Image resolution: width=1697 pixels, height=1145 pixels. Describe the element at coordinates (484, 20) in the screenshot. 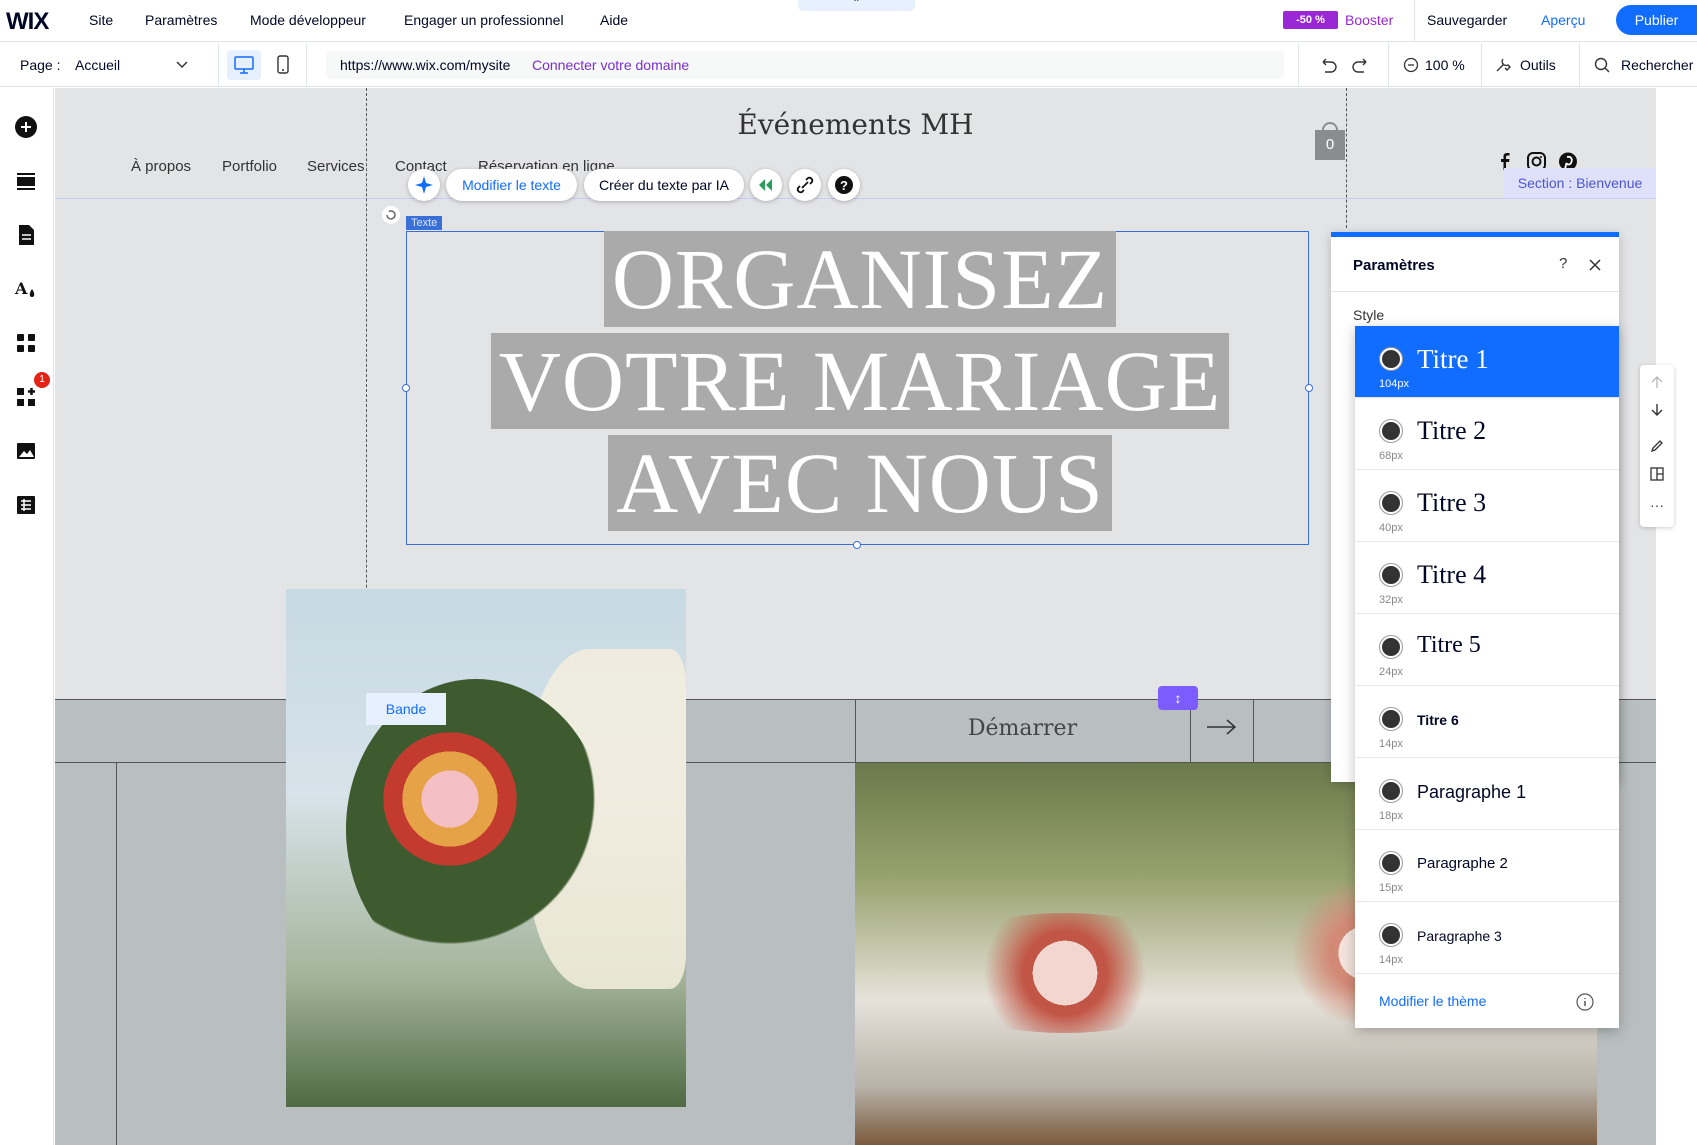

I see `menu-hire-pro: Engager un professionnel` at that location.